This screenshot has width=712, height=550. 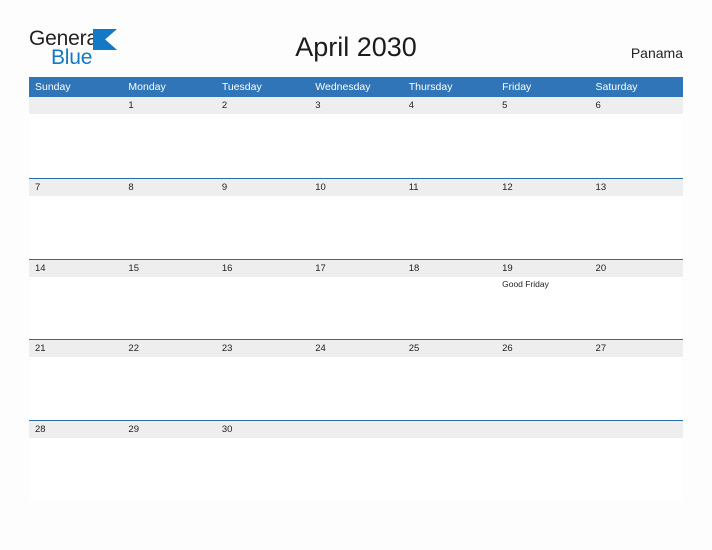 What do you see at coordinates (636, 348) in the screenshot?
I see `date-number: 27` at bounding box center [636, 348].